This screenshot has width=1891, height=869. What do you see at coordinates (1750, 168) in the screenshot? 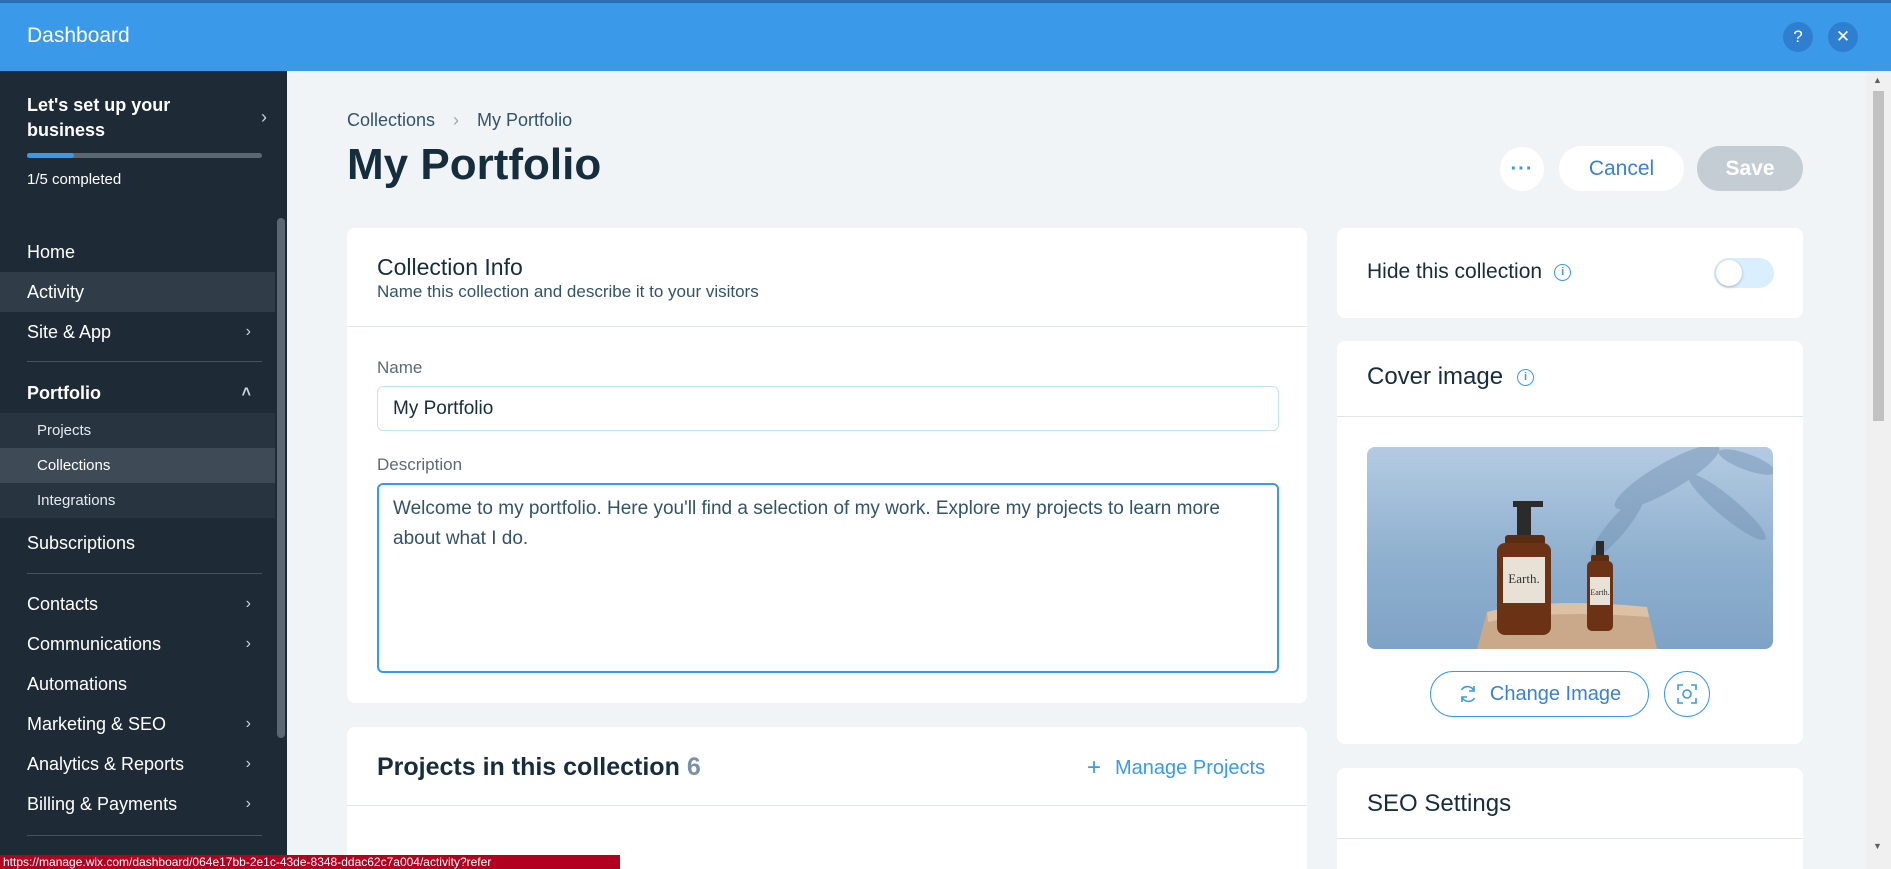
I see `save-button: Save` at bounding box center [1750, 168].